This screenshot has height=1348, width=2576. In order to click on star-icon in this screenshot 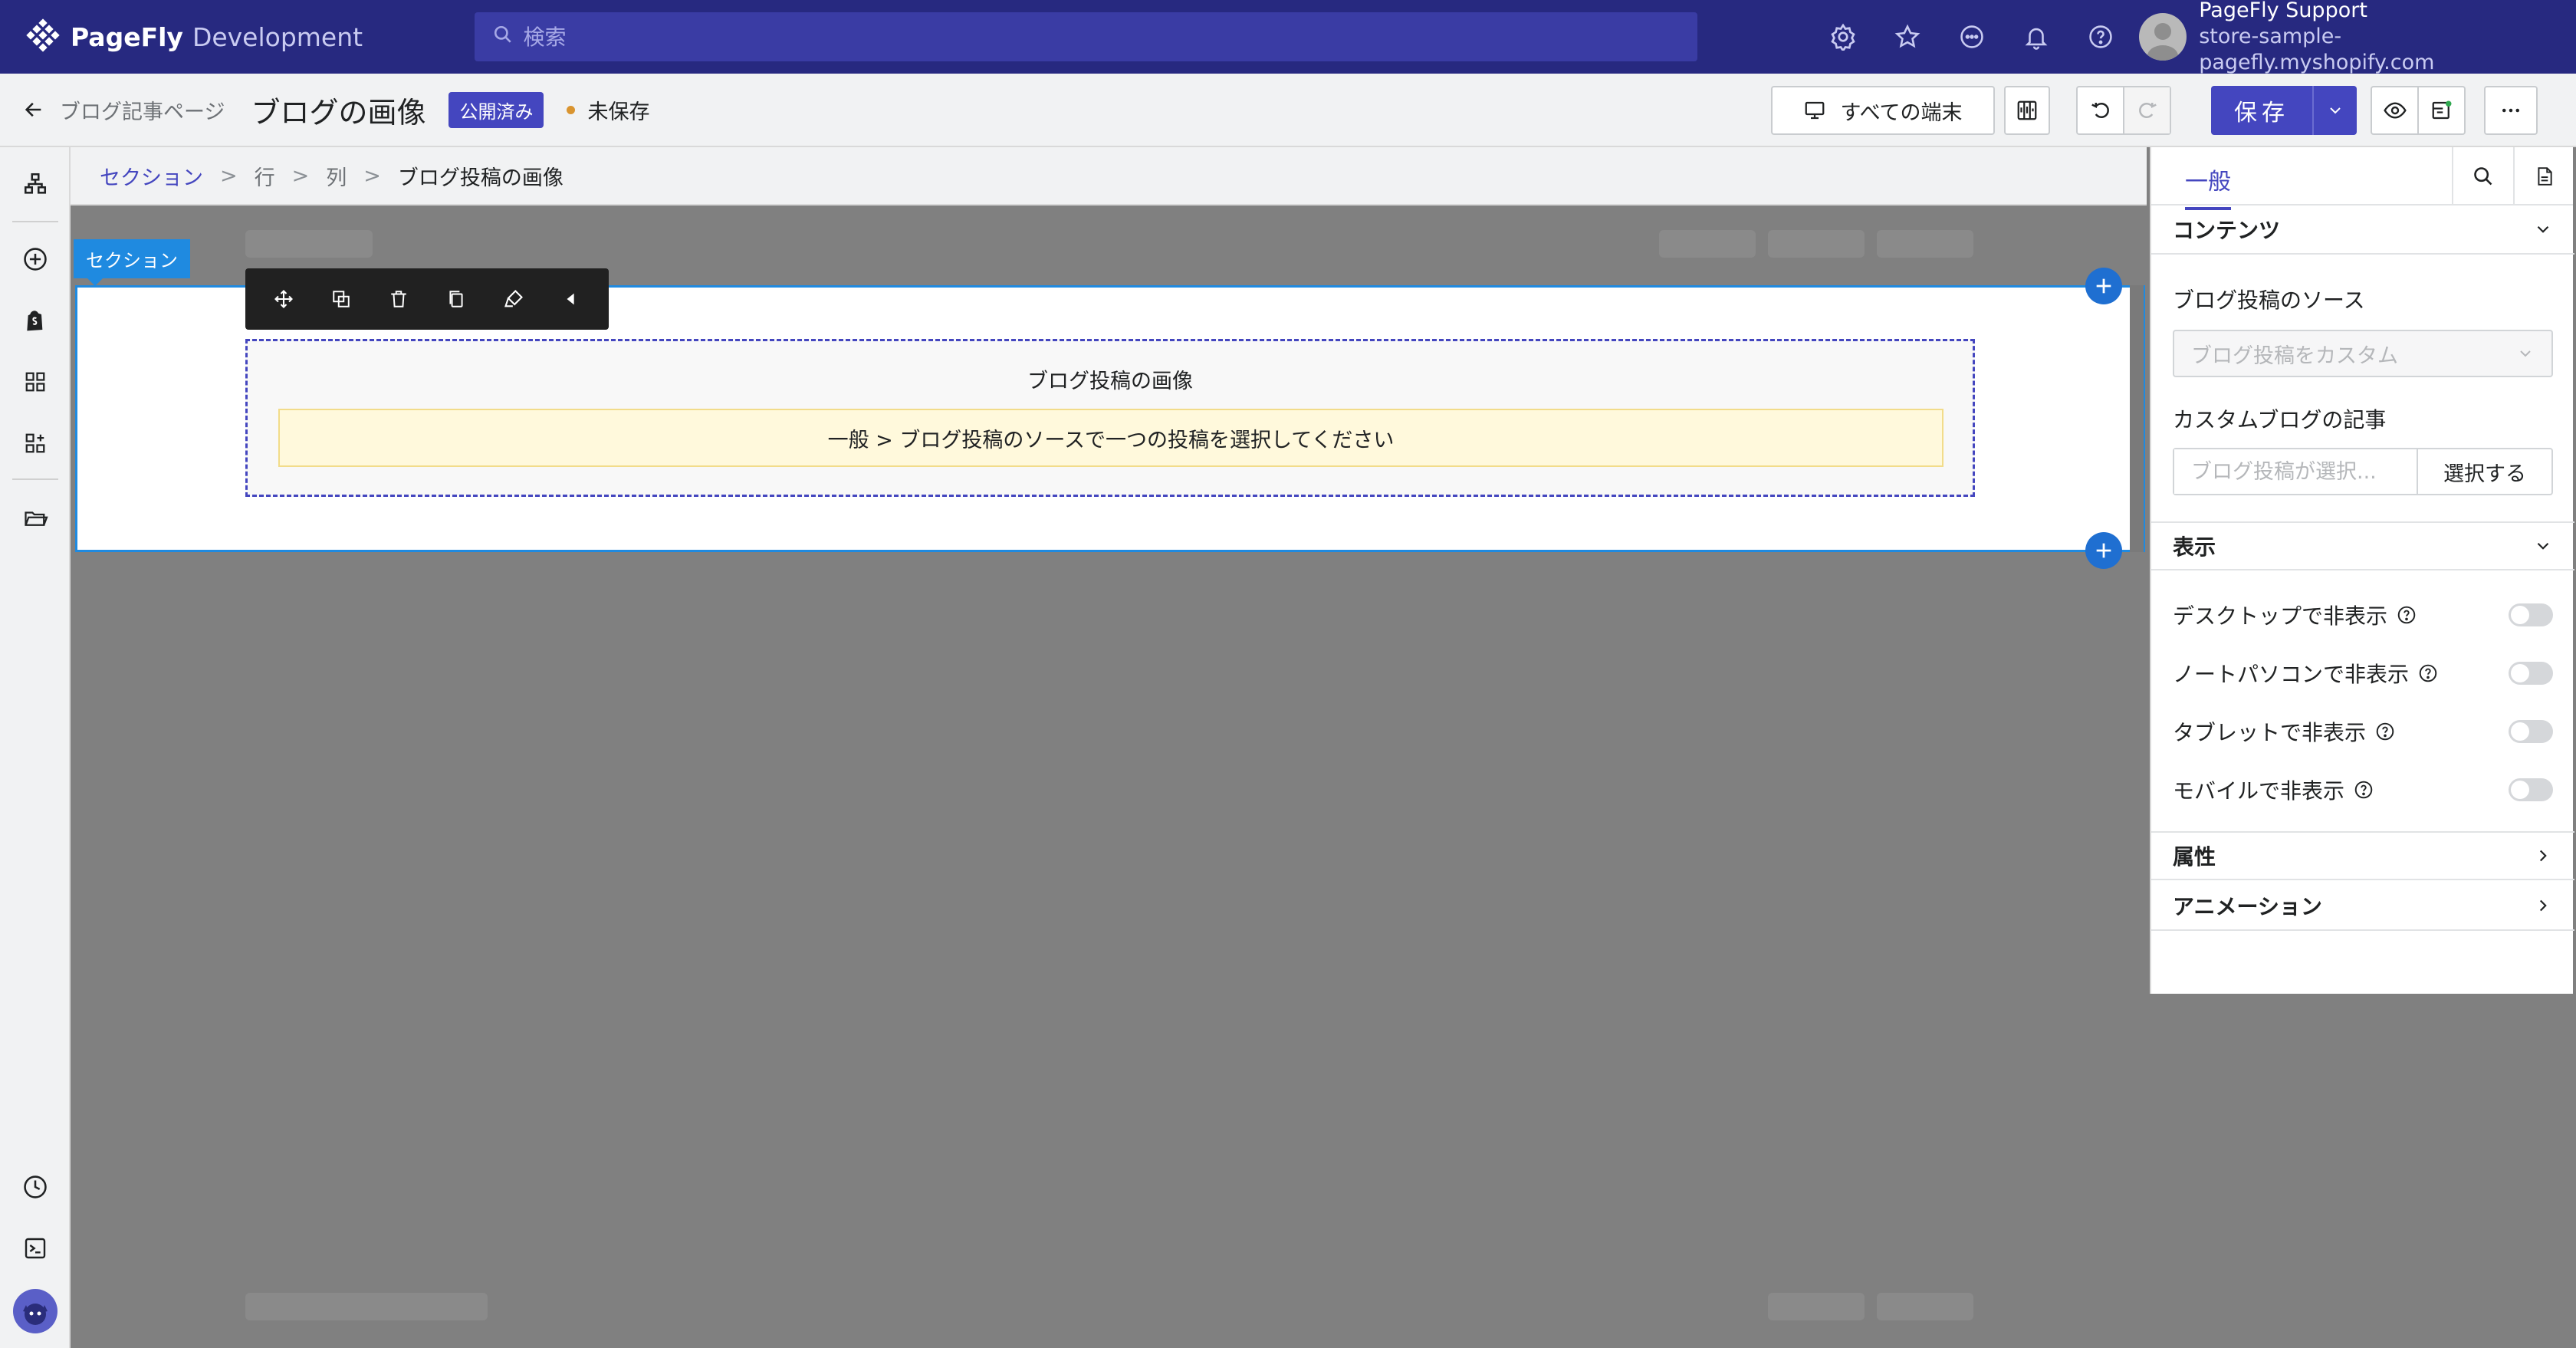, I will do `click(1907, 36)`.